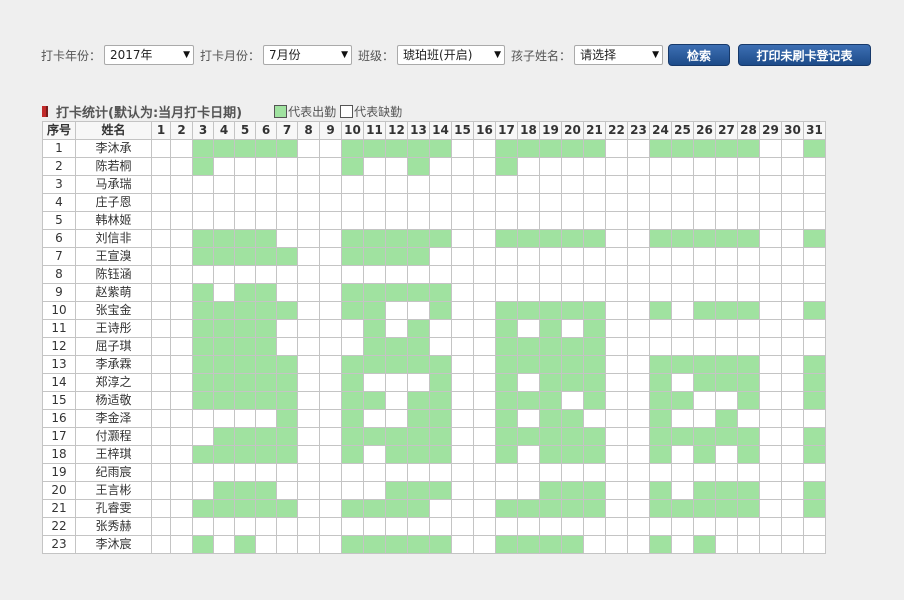 The image size is (904, 600). I want to click on child-select: 请选择 ▼, so click(619, 55).